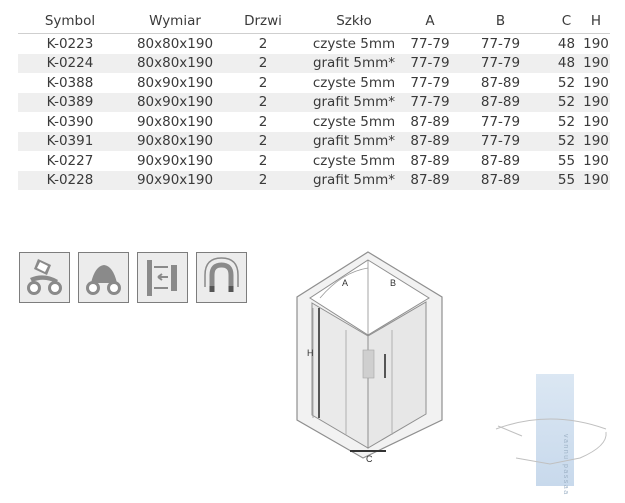  I want to click on watermark-text: vannu passaa, so click(565, 465).